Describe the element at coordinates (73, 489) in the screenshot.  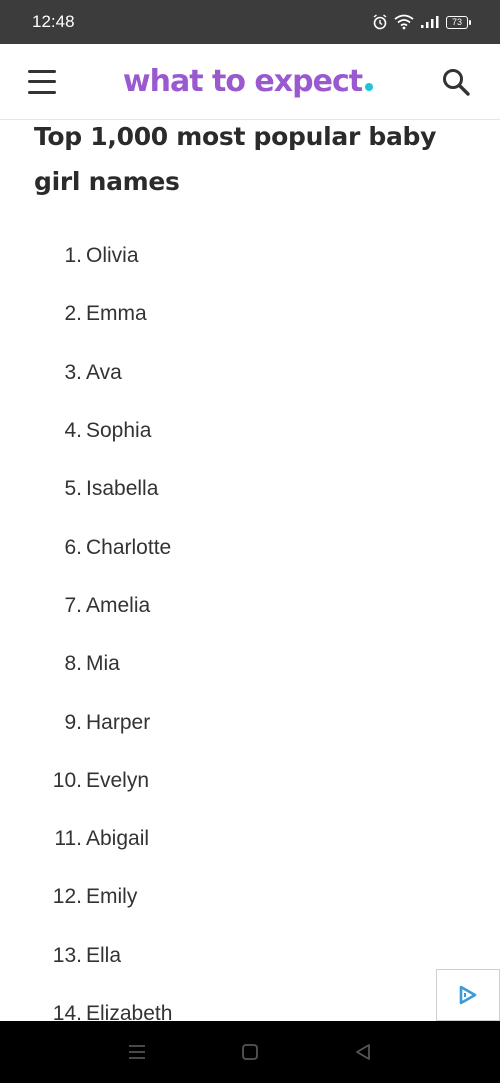
I see `list-item-number: 5.` at that location.